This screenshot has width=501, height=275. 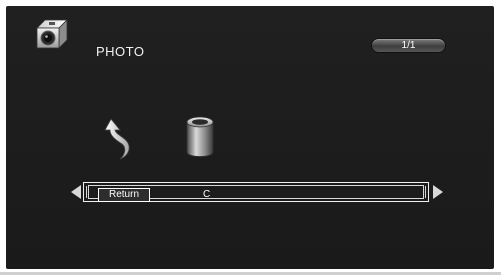 What do you see at coordinates (124, 195) in the screenshot?
I see `return-item: Return` at bounding box center [124, 195].